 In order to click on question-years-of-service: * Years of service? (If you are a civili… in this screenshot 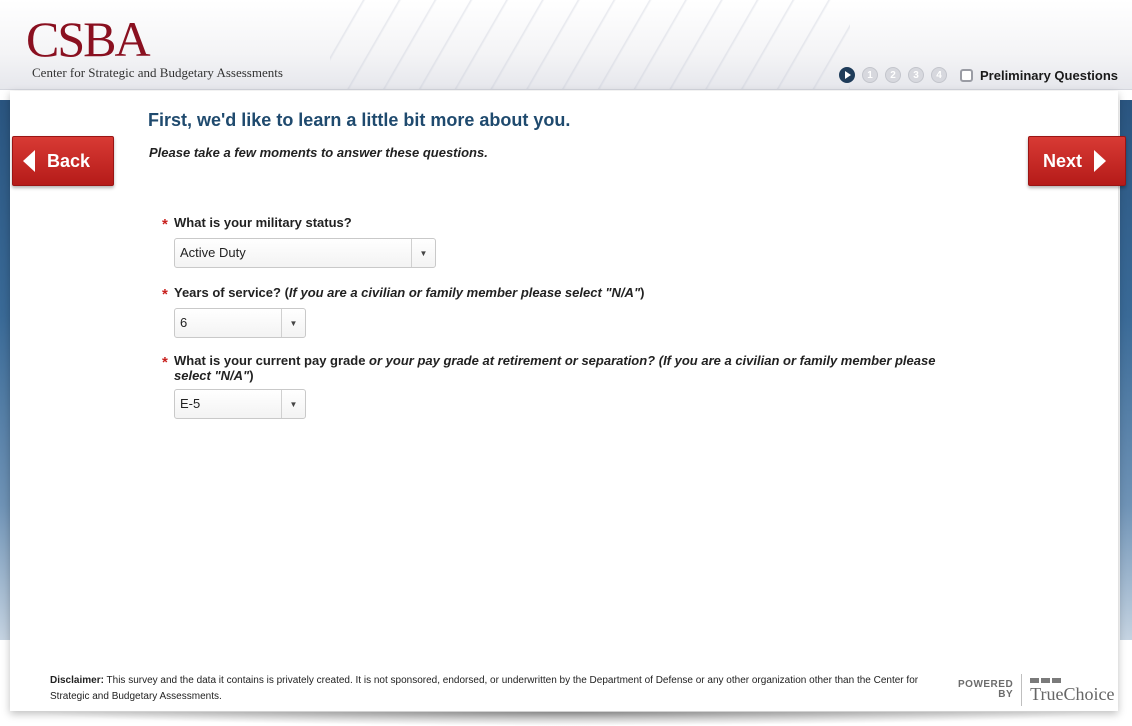, I will do `click(403, 311)`.